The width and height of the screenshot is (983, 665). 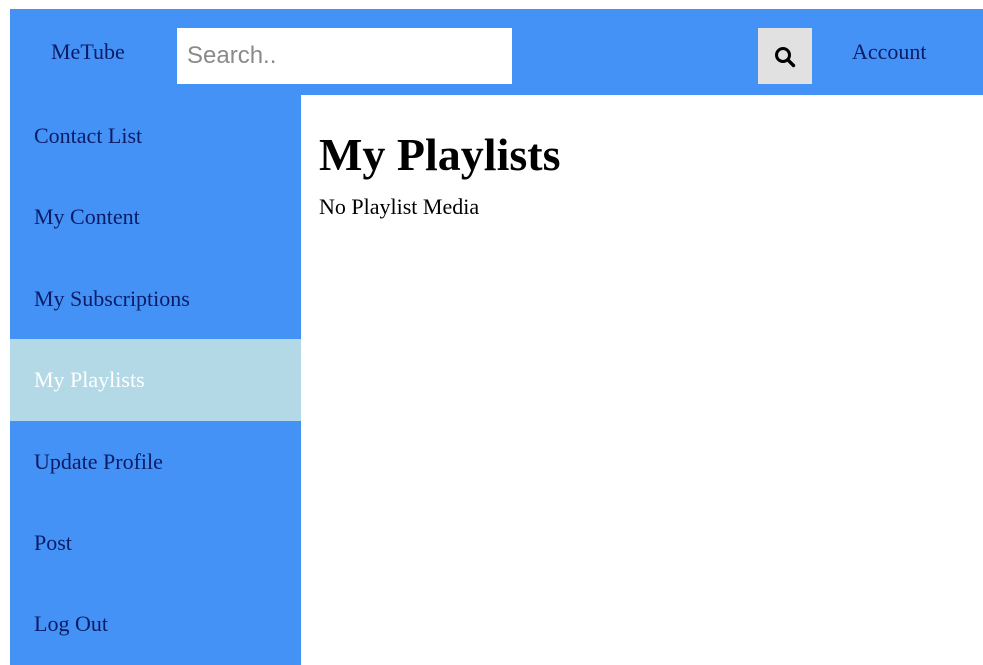 I want to click on search-input, so click(x=344, y=56).